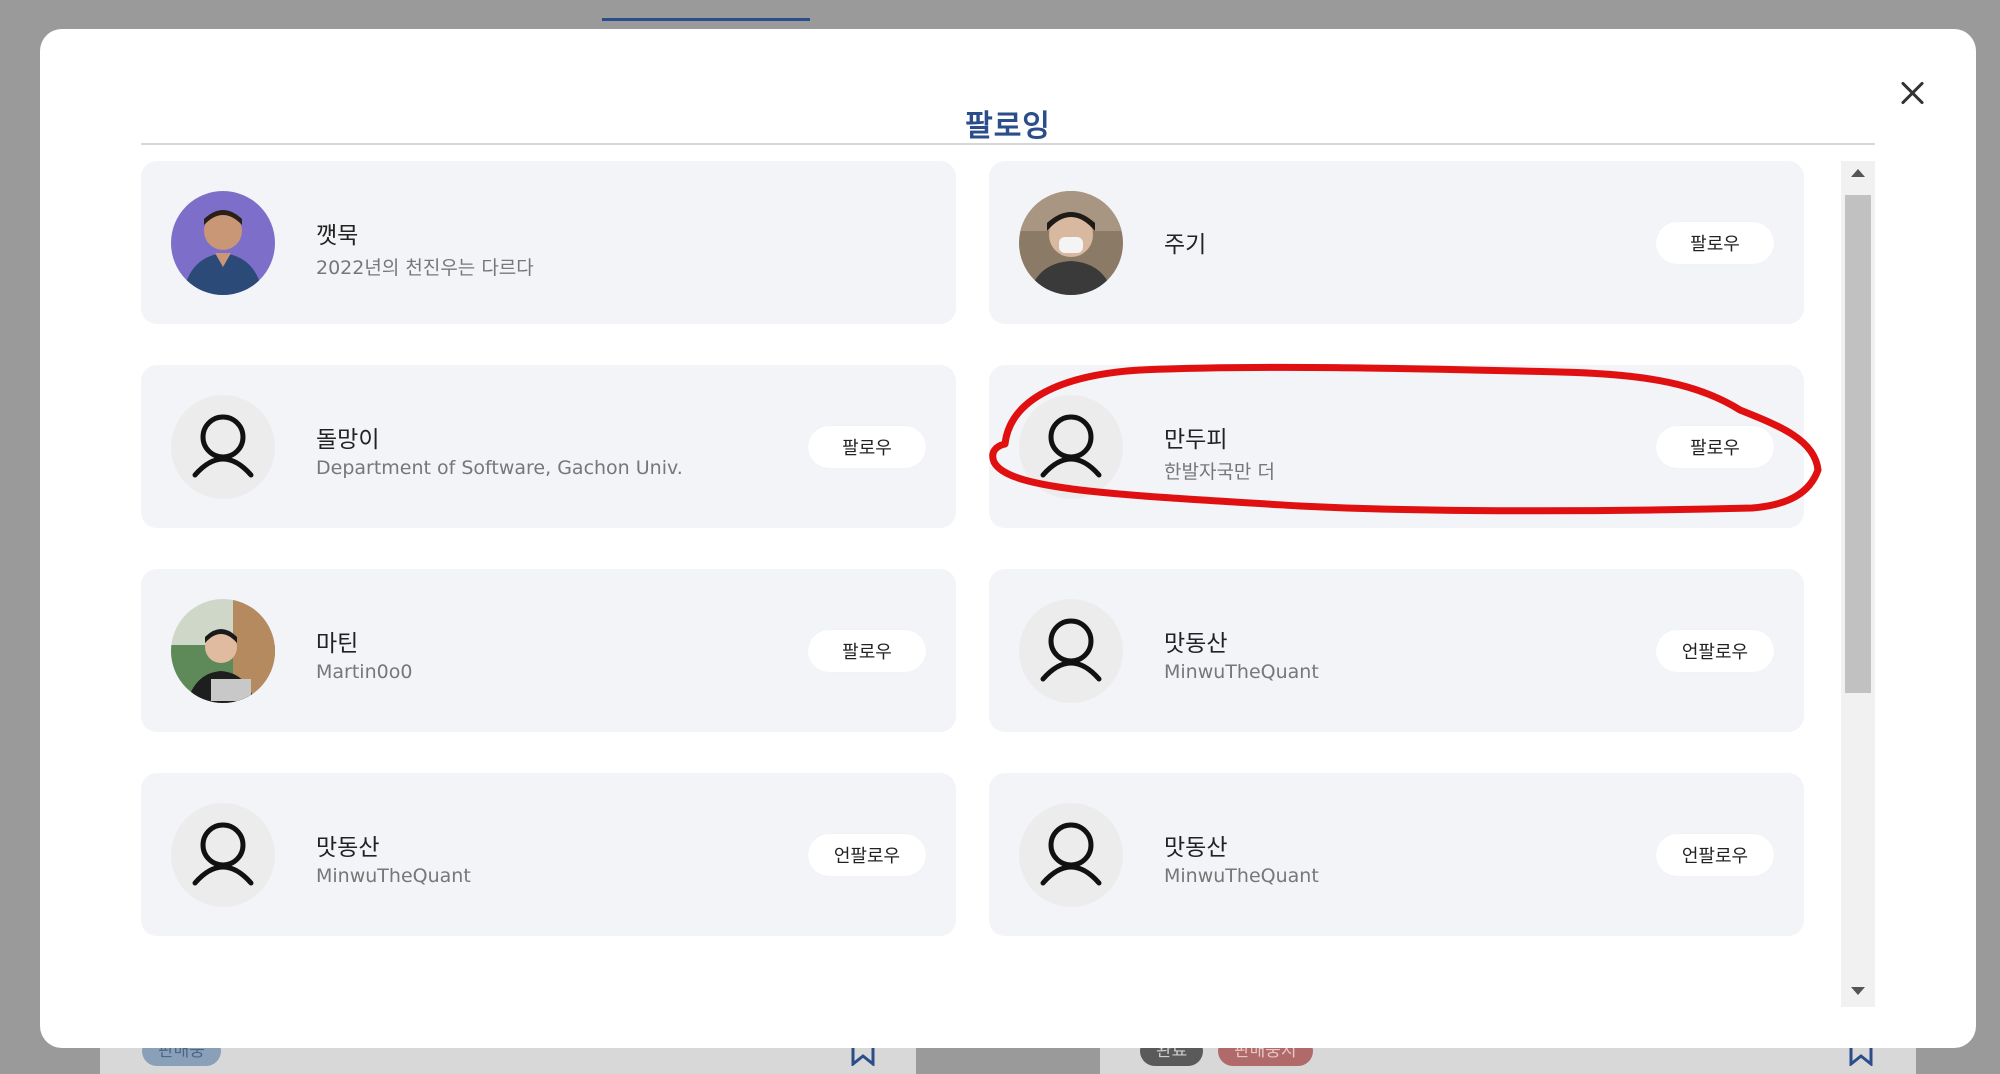 Image resolution: width=2000 pixels, height=1074 pixels. Describe the element at coordinates (548, 242) in the screenshot. I see `user-card: 깻묵 2022년의 천진우는 다르다` at that location.